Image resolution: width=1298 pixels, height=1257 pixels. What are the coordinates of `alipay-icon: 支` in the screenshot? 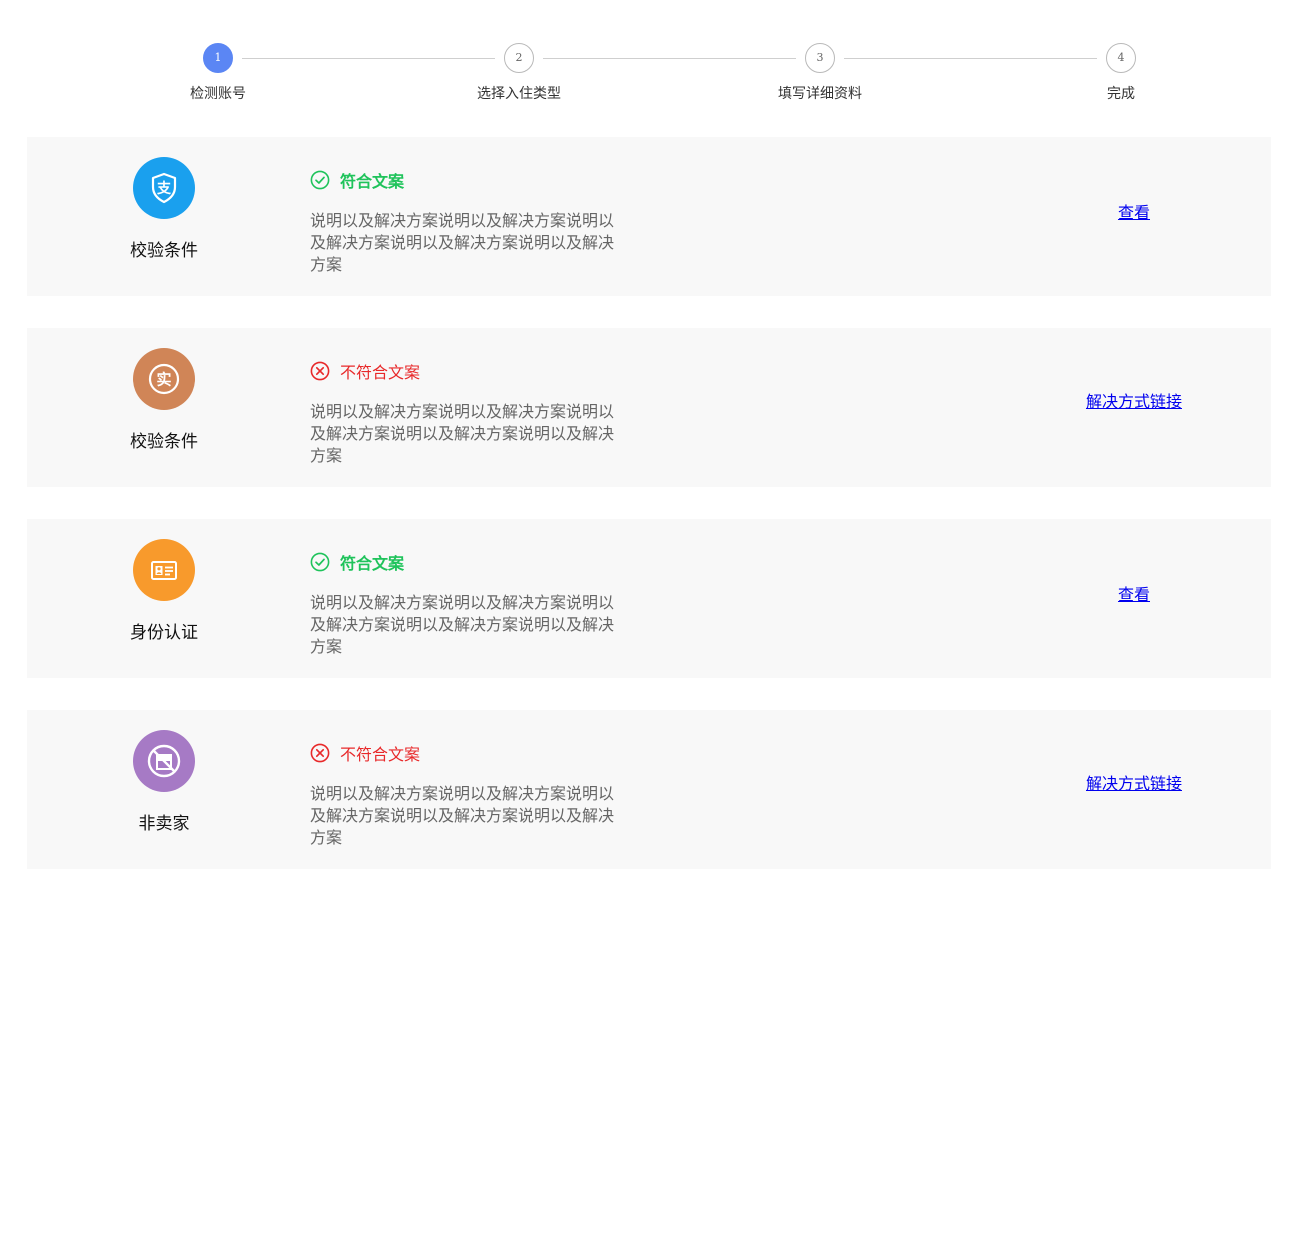 It's located at (164, 188).